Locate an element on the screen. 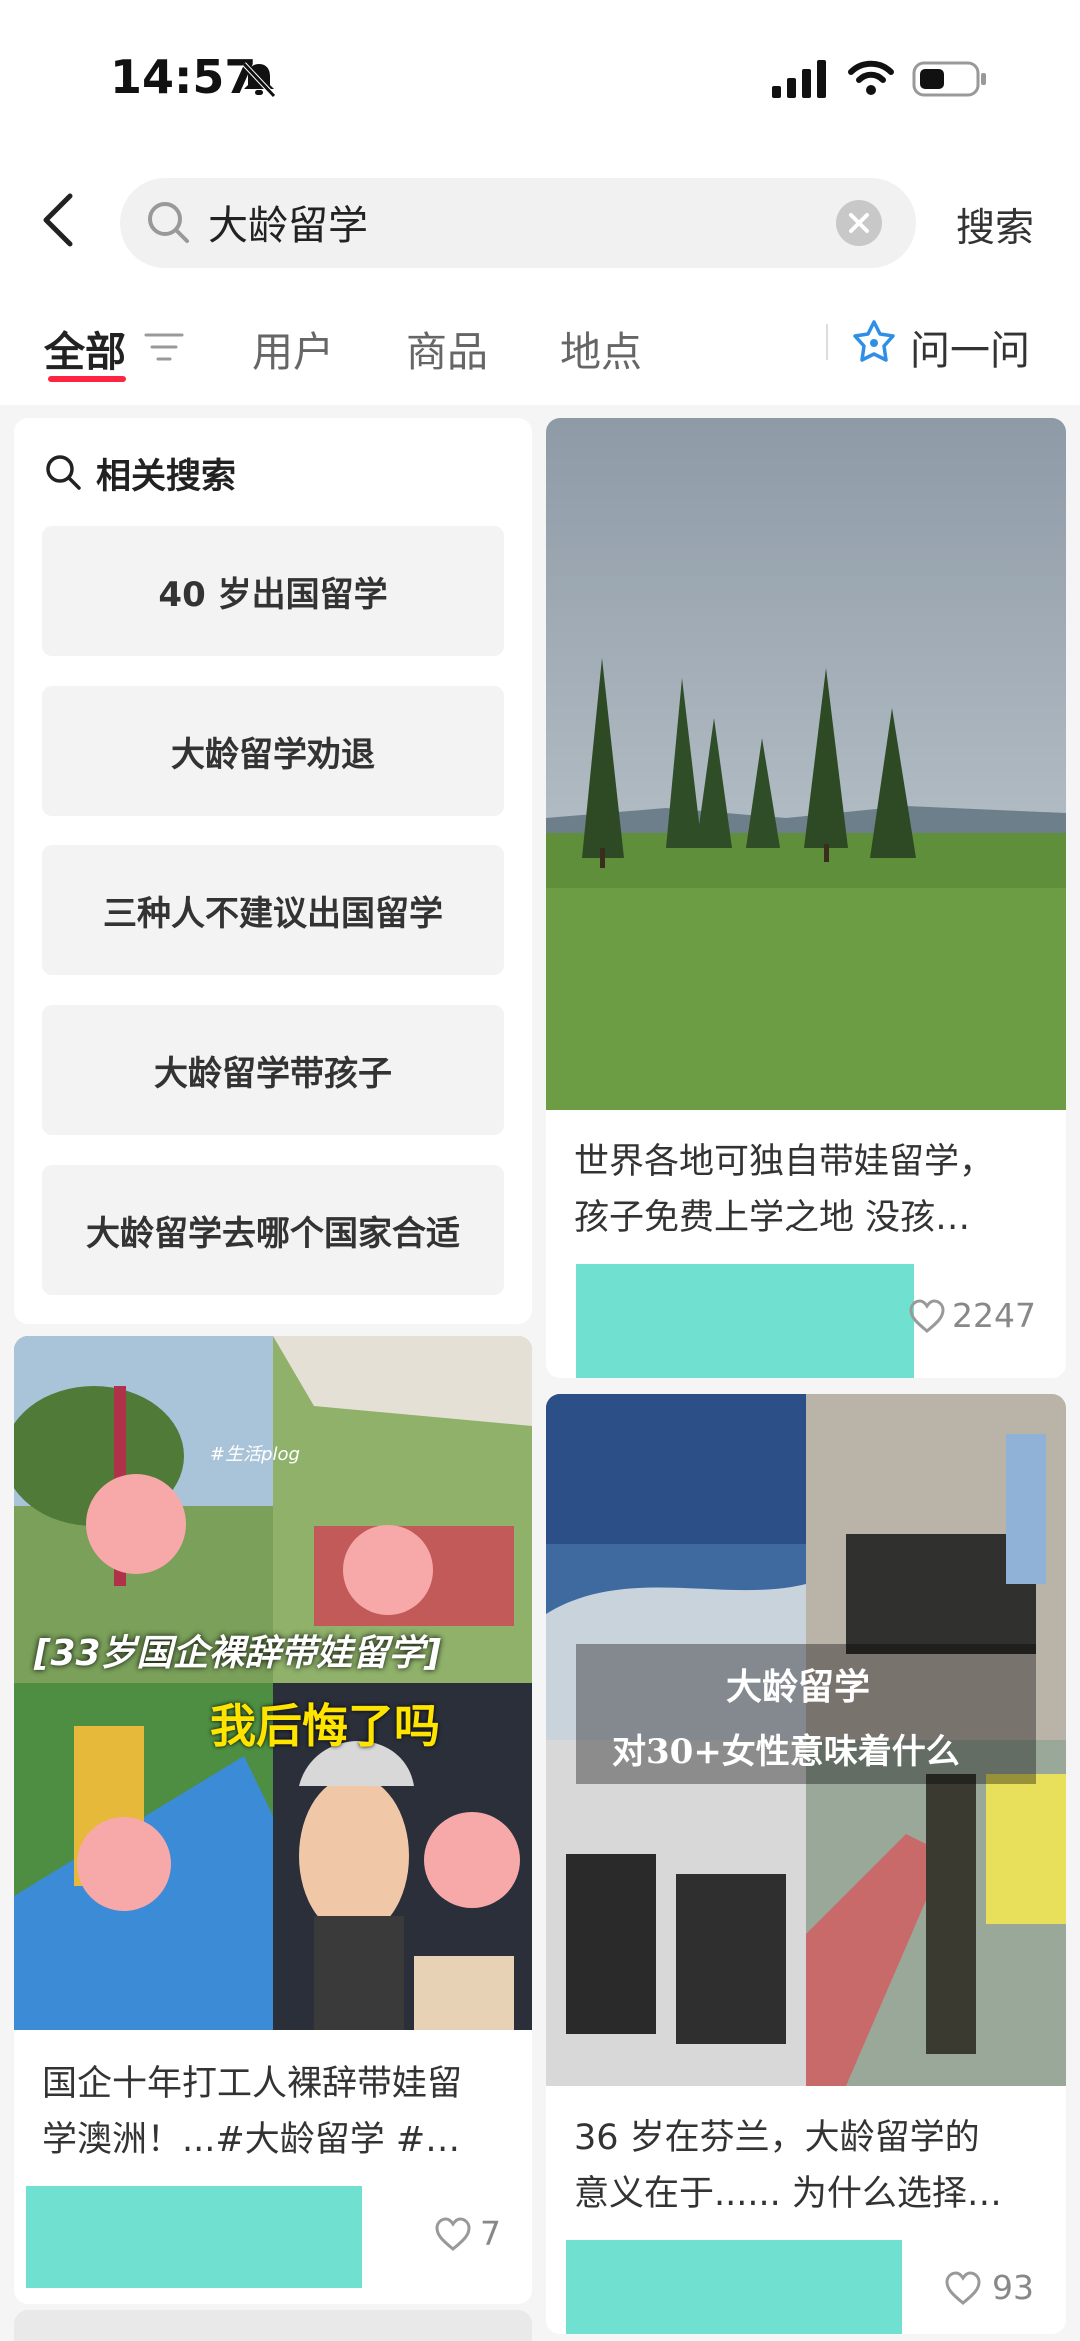 The image size is (1080, 2341). image-caption-top: [33岁国企裸辞带娃留学] is located at coordinates (238, 1653).